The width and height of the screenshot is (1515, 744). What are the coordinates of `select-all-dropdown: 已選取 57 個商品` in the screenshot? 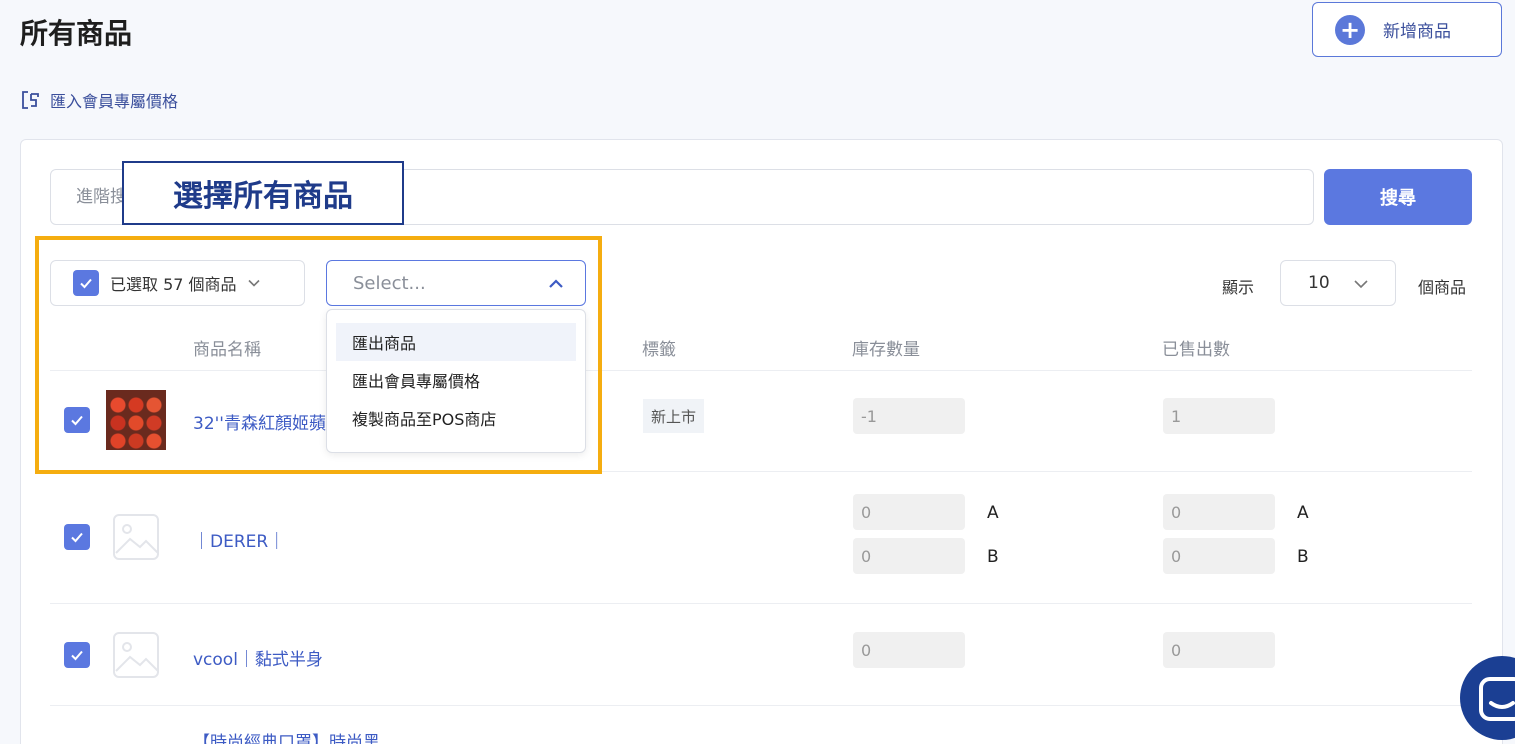 It's located at (177, 283).